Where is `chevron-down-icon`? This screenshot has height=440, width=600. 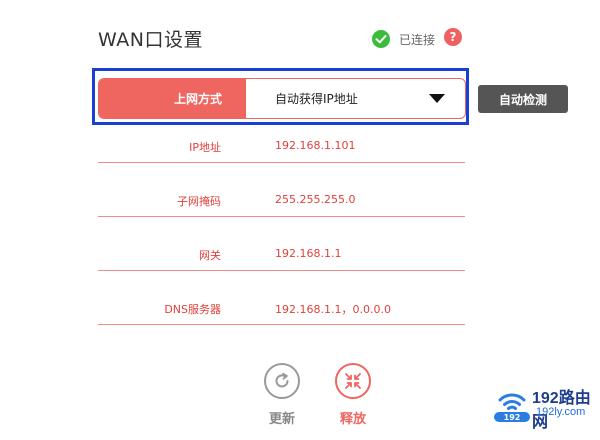
chevron-down-icon is located at coordinates (437, 98).